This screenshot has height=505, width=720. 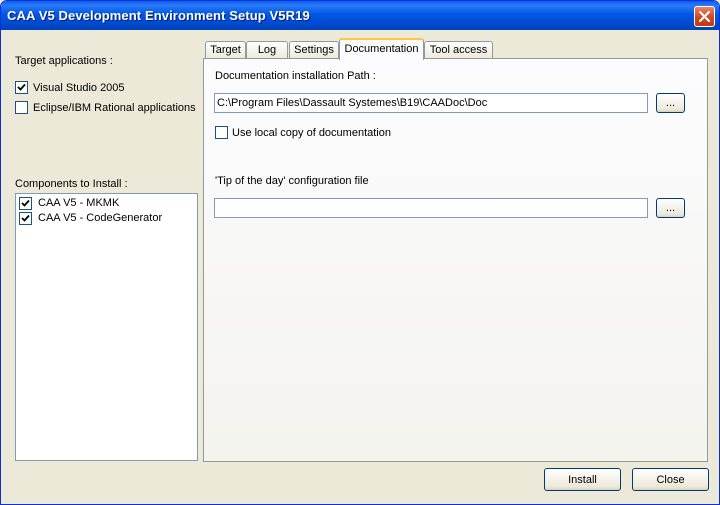 I want to click on tab-log: Log, so click(x=267, y=50).